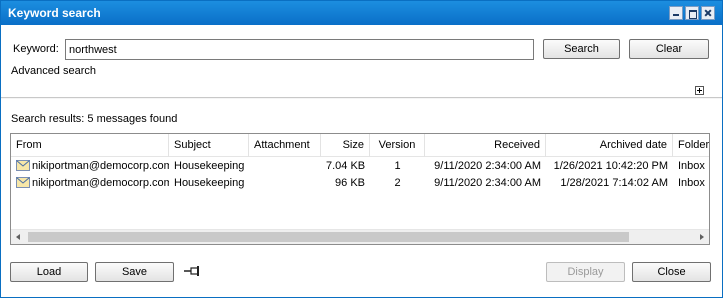 This screenshot has width=723, height=298. I want to click on load-button: Load, so click(49, 272).